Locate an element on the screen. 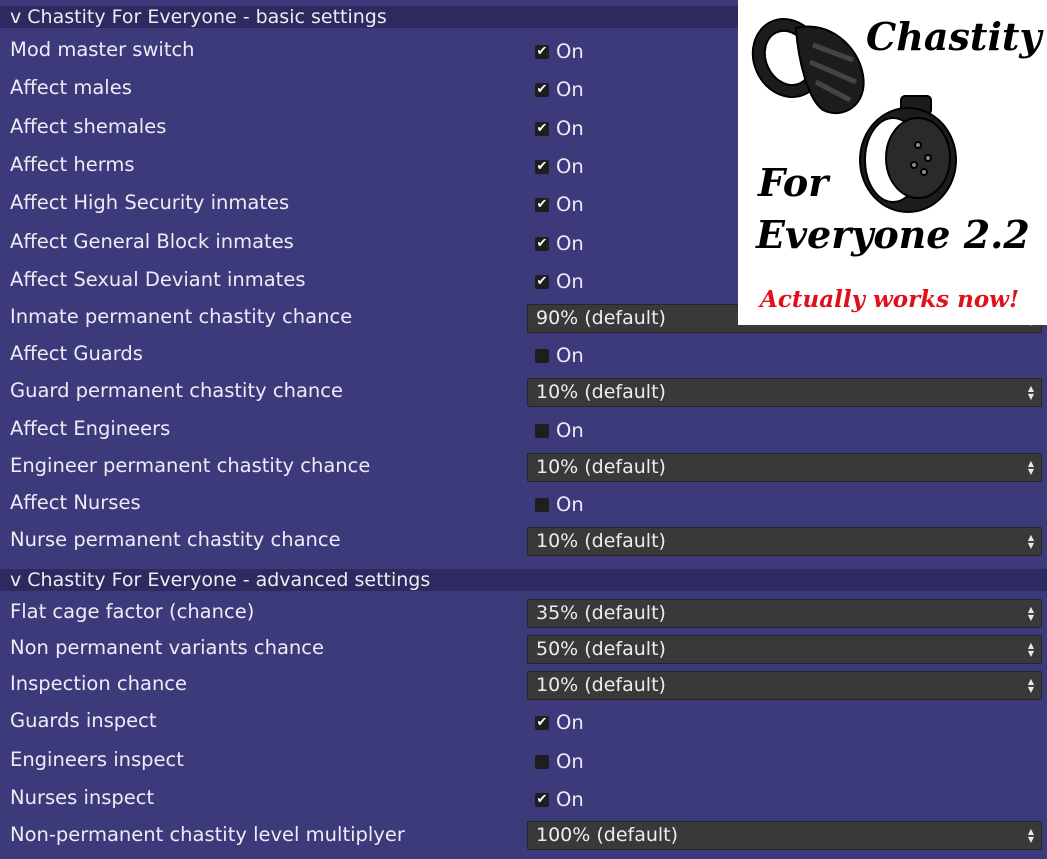  checkbox-affect-herms: ✔ On is located at coordinates (559, 166).